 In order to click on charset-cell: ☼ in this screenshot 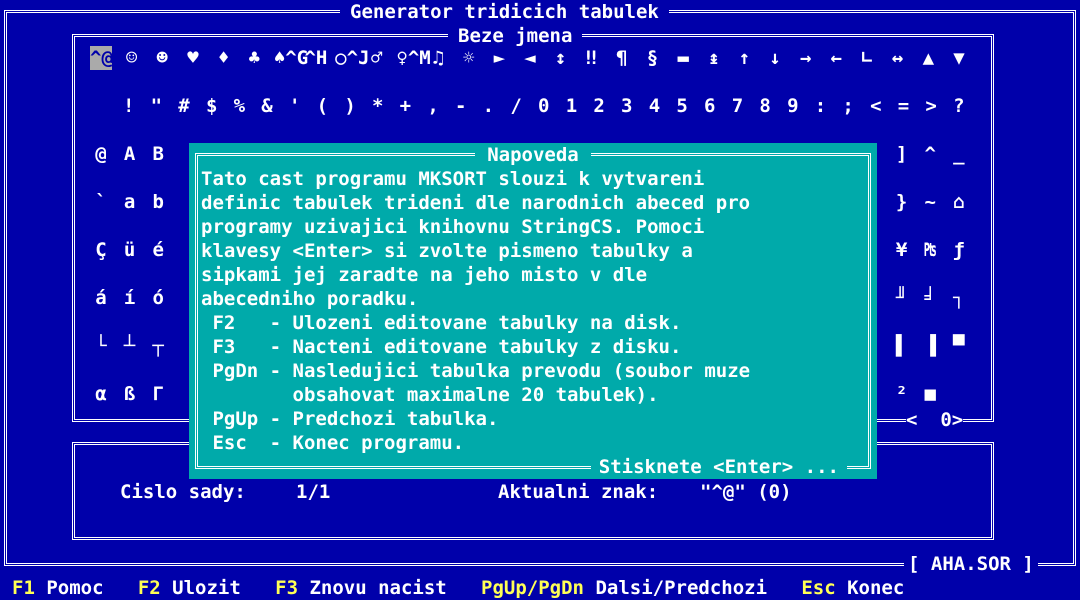, I will do `click(469, 58)`.